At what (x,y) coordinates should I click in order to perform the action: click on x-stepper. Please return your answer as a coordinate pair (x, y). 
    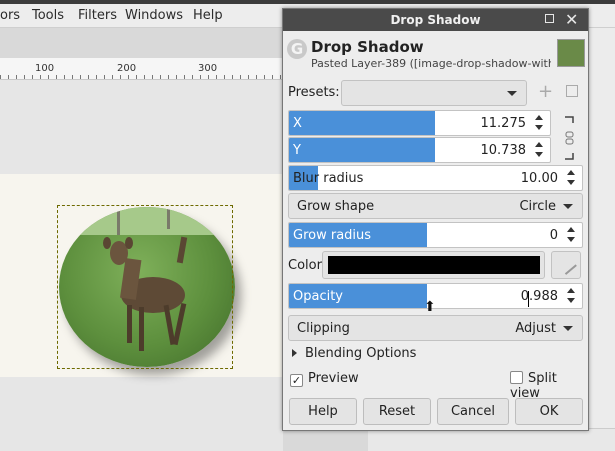
    Looking at the image, I should click on (540, 123).